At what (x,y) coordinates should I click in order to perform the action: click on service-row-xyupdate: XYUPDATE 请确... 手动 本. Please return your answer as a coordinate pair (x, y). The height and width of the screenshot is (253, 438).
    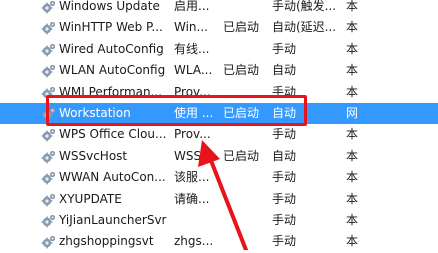
    Looking at the image, I should click on (219, 199).